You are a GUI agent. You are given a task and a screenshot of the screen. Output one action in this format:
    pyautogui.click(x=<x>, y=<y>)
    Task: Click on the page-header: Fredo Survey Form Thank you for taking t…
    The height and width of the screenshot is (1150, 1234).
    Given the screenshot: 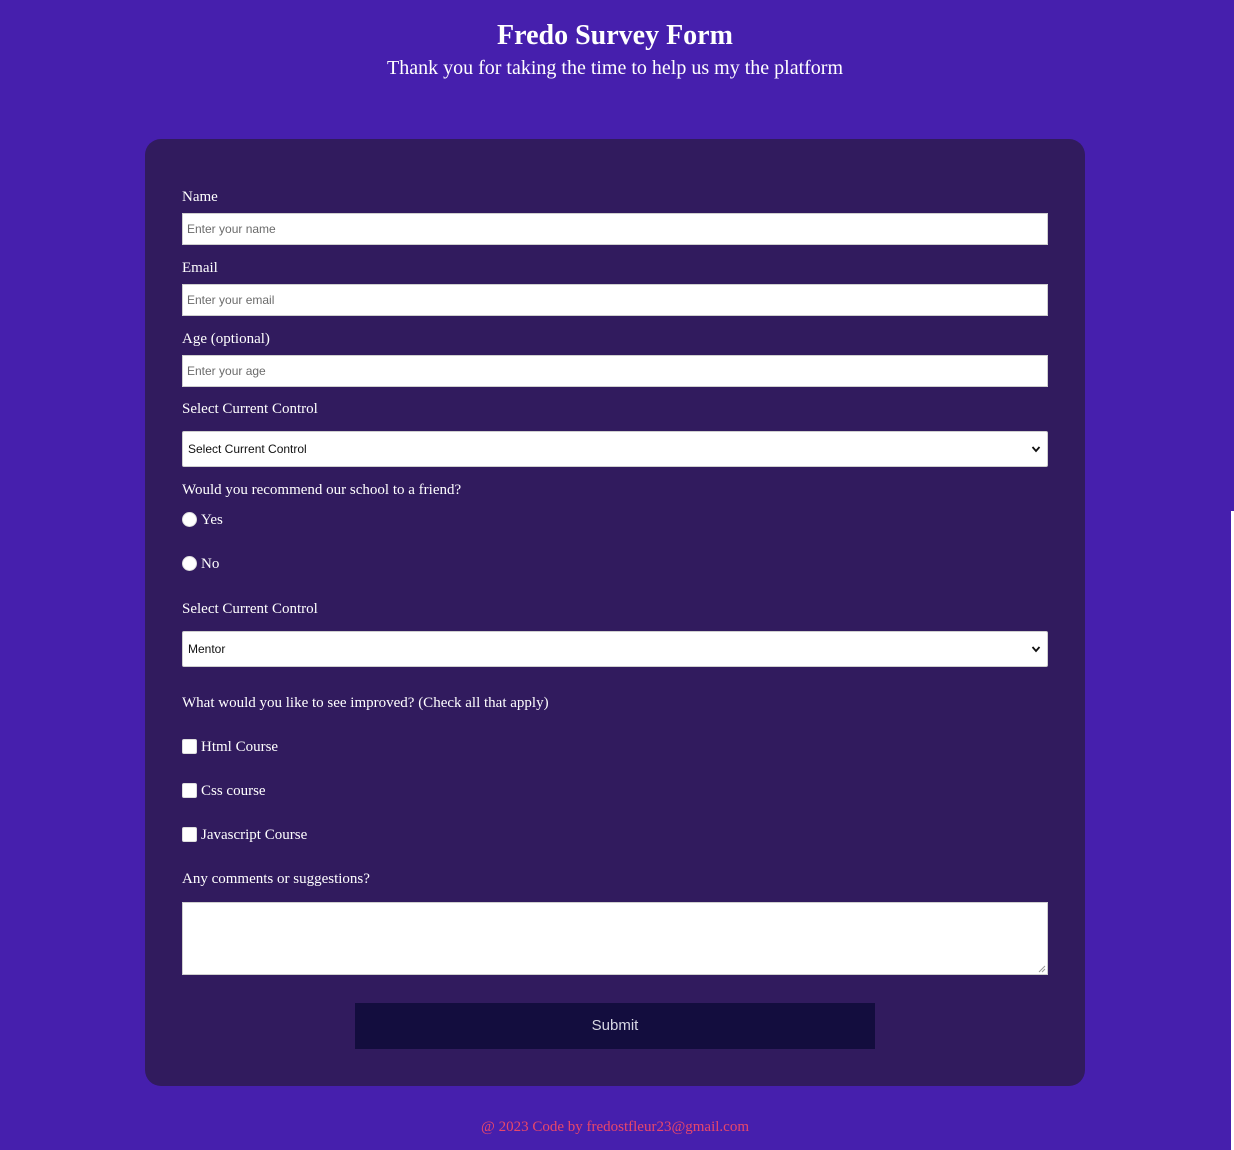 What is the action you would take?
    pyautogui.click(x=615, y=40)
    